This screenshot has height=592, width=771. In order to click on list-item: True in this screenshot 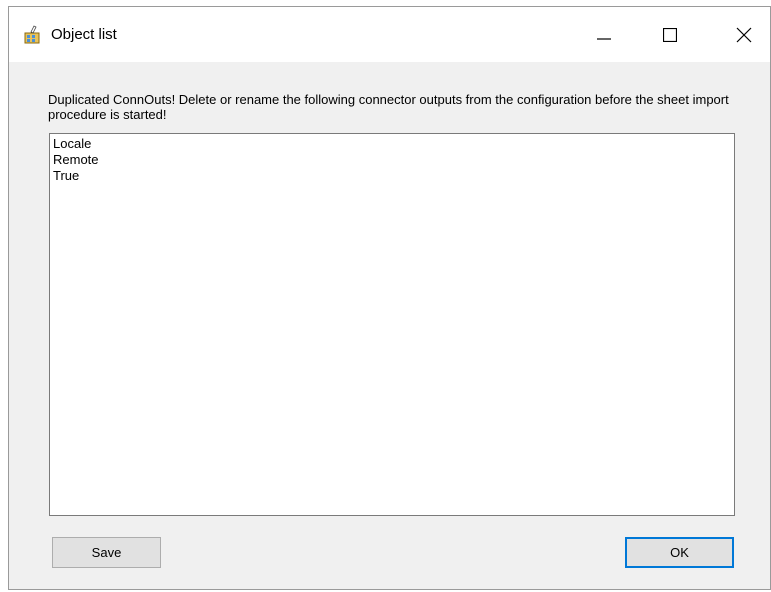, I will do `click(392, 176)`.